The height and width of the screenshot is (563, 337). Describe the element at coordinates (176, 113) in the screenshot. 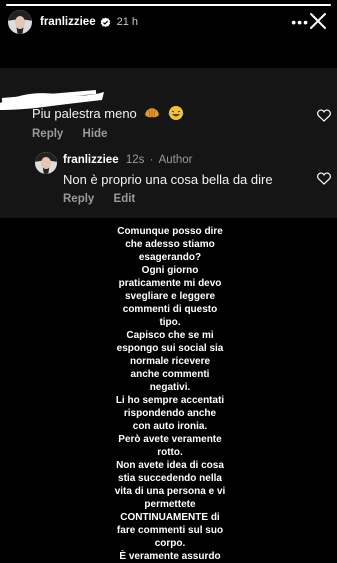

I see `laughing-tears-emoji-icon` at that location.